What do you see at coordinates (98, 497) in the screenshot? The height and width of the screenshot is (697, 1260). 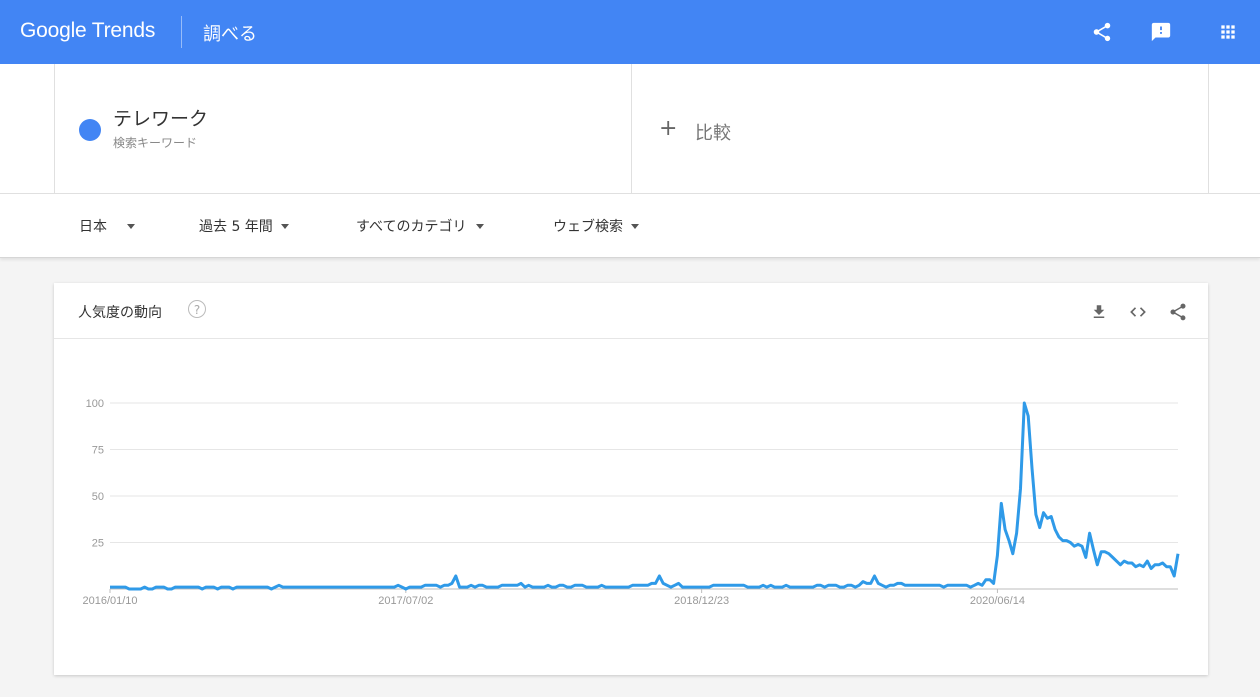 I see `y-tick-label: 50` at bounding box center [98, 497].